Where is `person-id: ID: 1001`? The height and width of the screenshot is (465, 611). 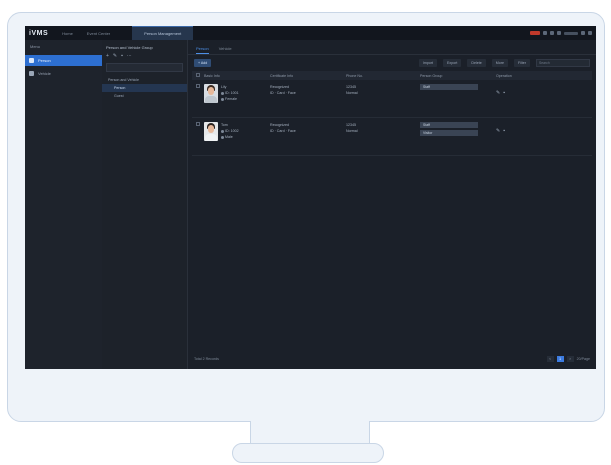 person-id: ID: 1001 is located at coordinates (232, 93).